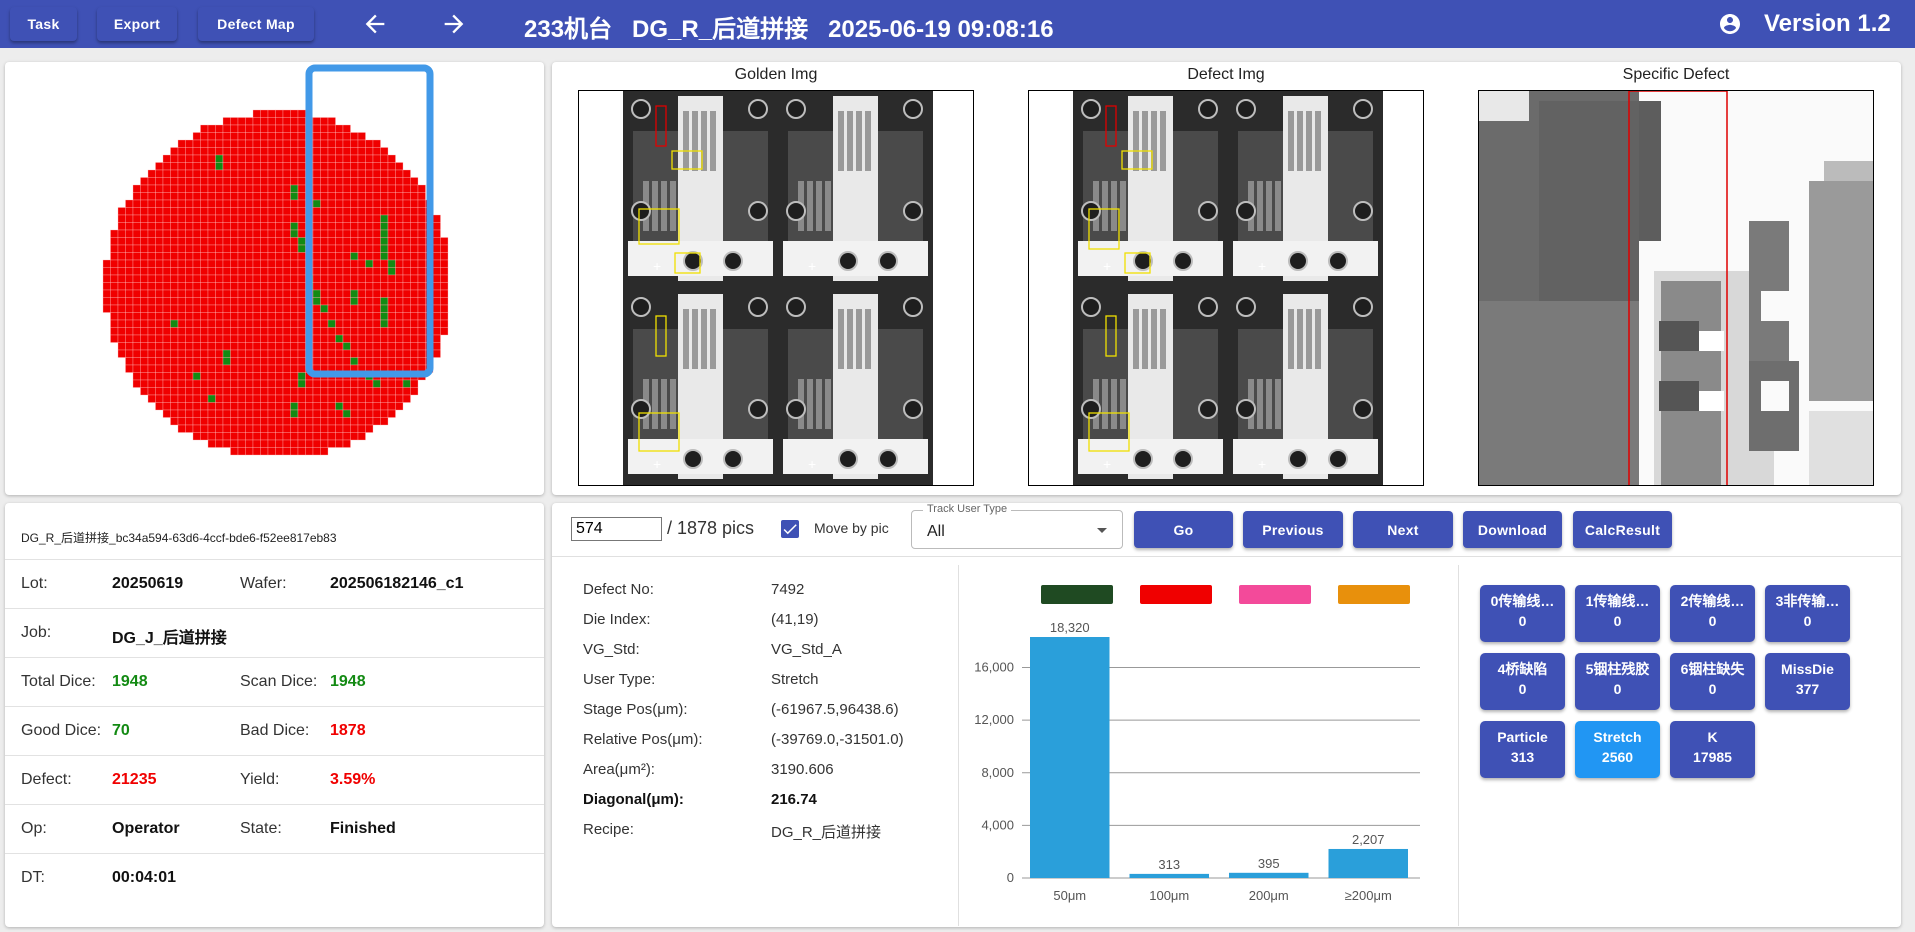  I want to click on wafer-map, so click(274, 278).